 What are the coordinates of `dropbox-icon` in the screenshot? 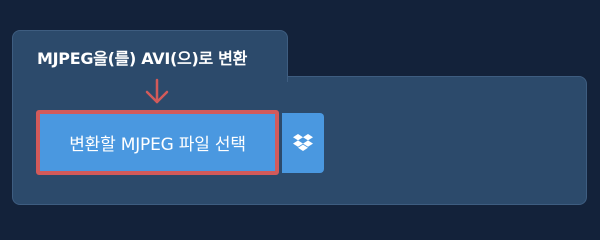 It's located at (303, 142).